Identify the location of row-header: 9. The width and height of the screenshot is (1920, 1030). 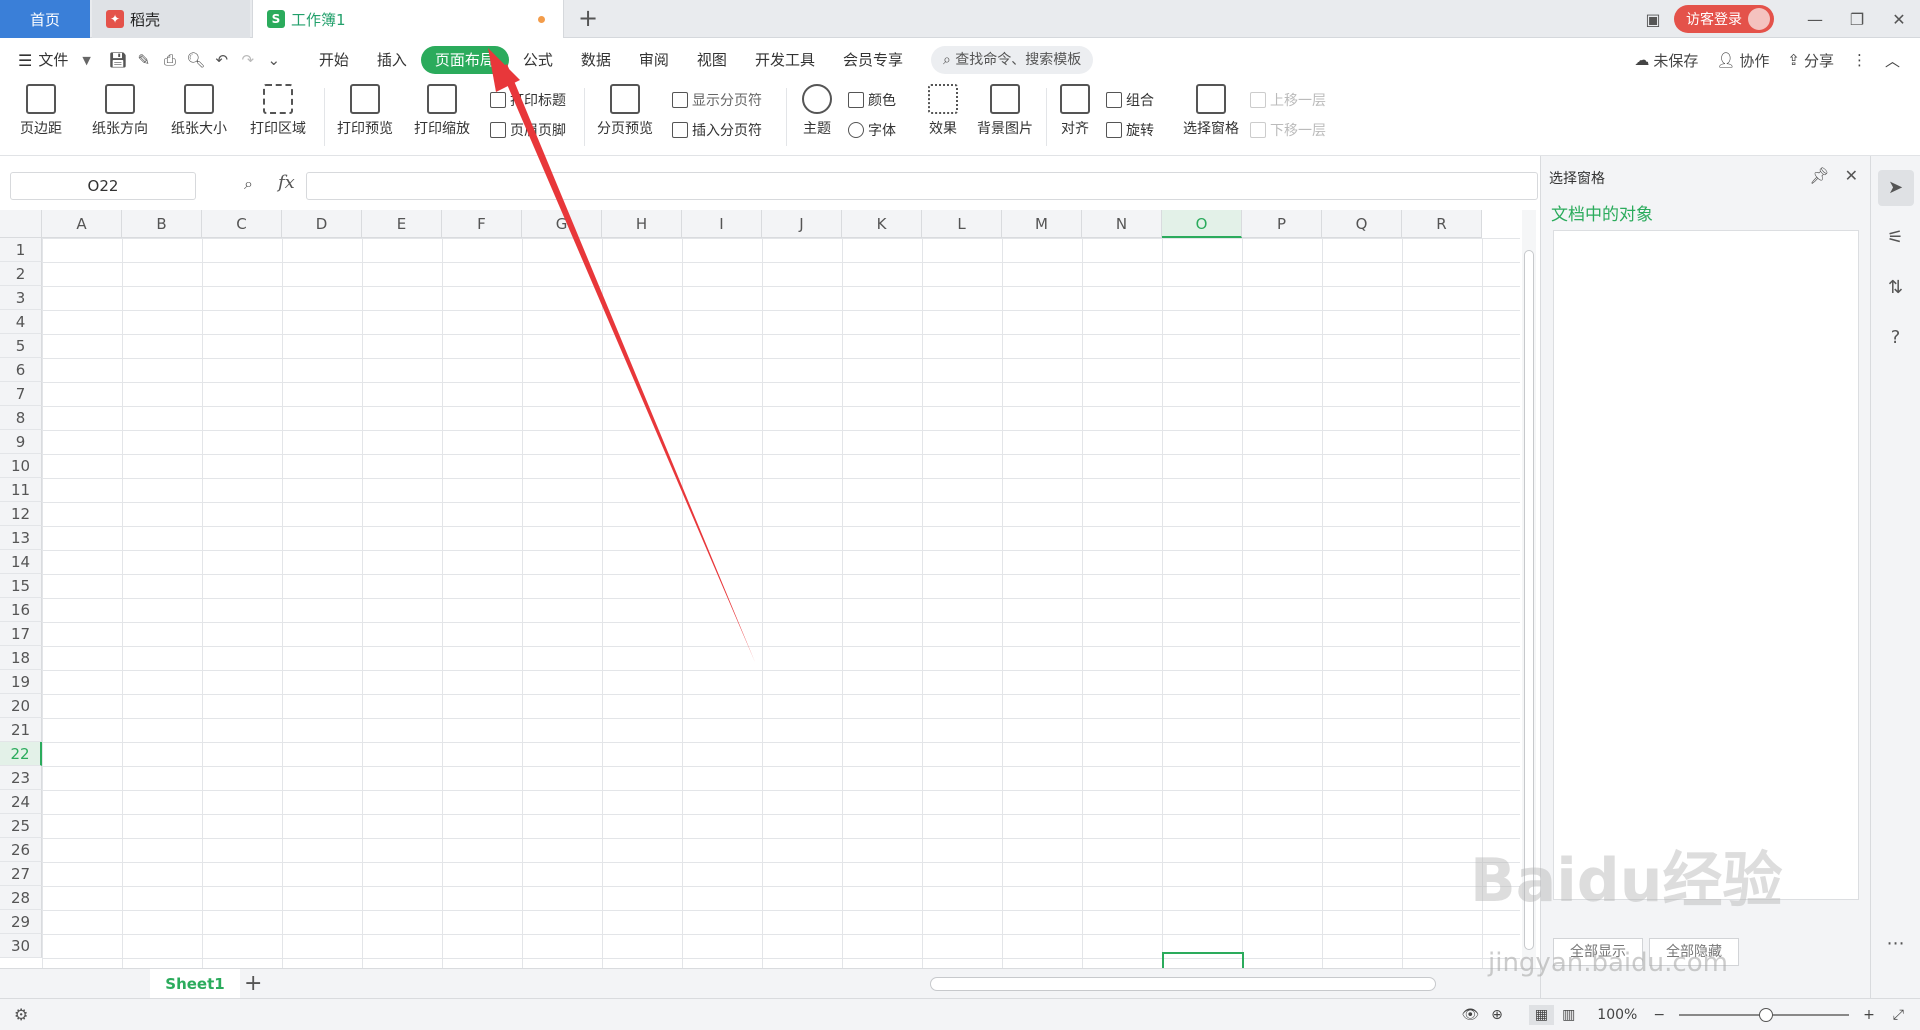
(21, 442).